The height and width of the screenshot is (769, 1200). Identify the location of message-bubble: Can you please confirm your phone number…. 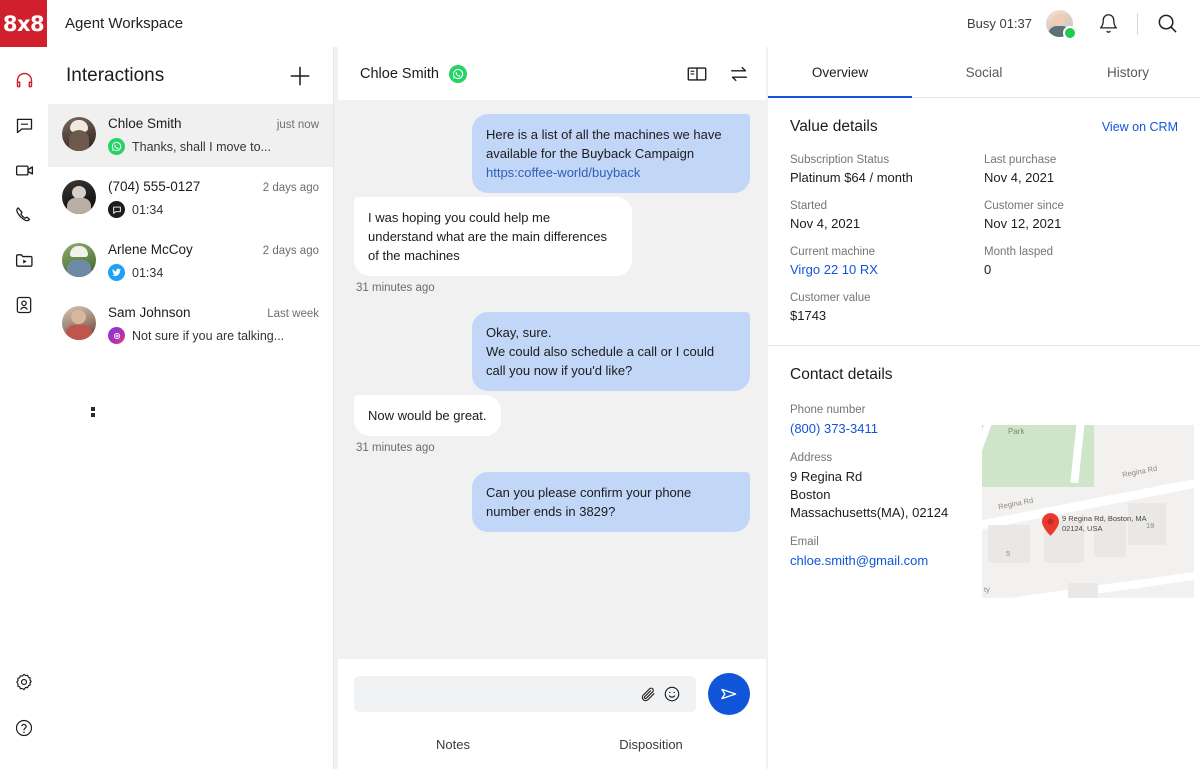
(611, 502).